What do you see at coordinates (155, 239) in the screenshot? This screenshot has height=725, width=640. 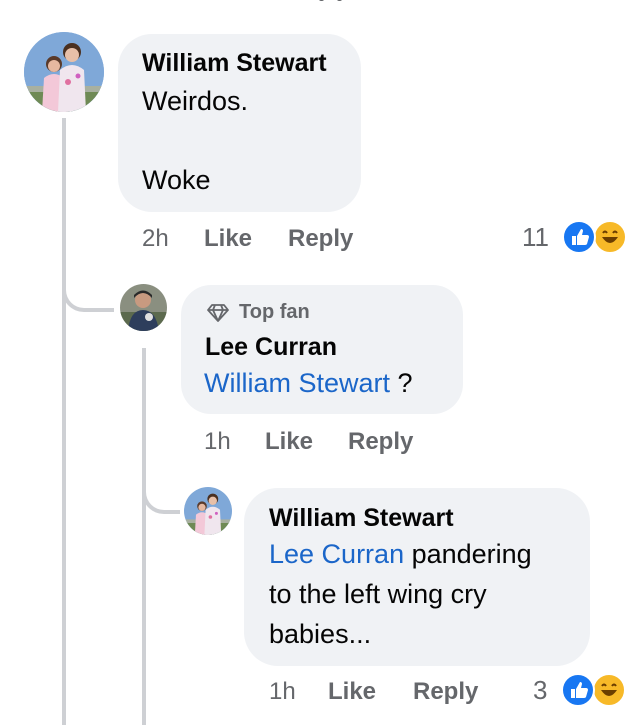 I see `comment-timestamp: 2h` at bounding box center [155, 239].